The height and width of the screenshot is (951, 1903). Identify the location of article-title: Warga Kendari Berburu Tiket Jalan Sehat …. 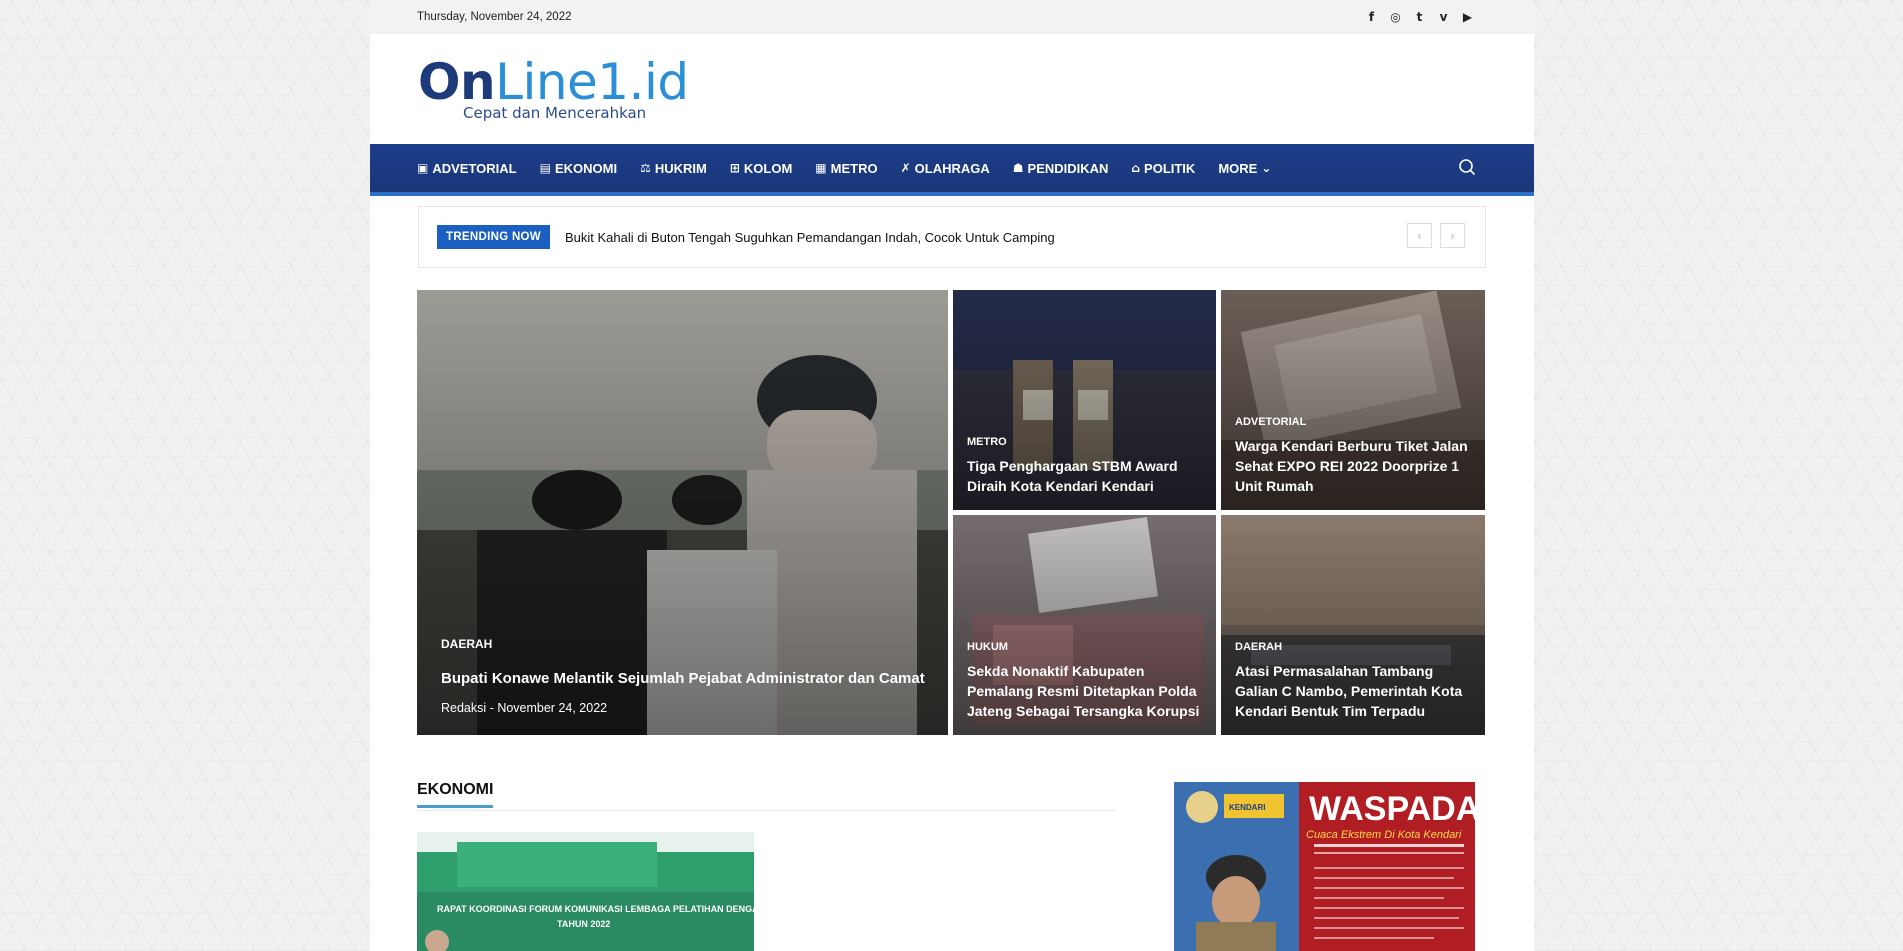
(1354, 466).